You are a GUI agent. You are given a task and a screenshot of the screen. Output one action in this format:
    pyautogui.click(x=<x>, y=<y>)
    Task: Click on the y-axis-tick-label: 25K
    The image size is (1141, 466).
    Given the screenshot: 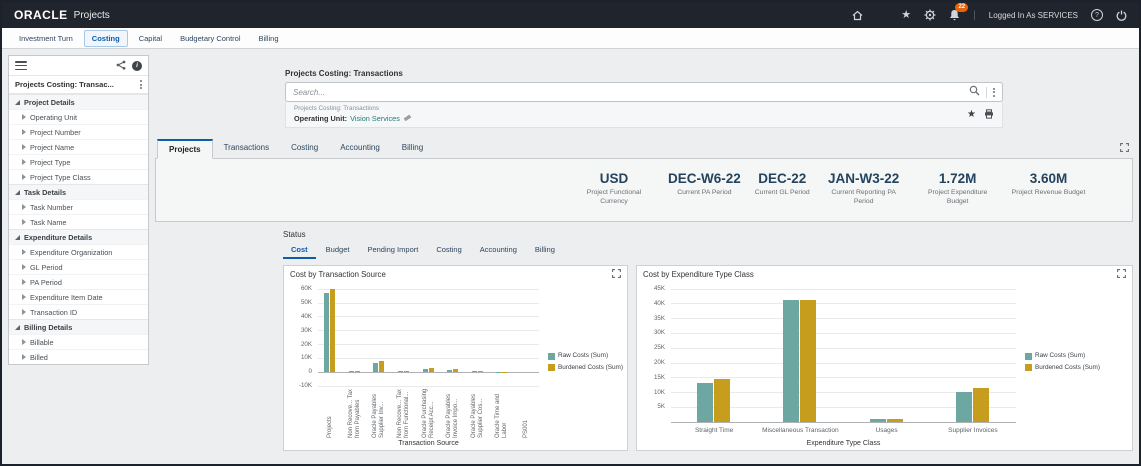 What is the action you would take?
    pyautogui.click(x=659, y=348)
    